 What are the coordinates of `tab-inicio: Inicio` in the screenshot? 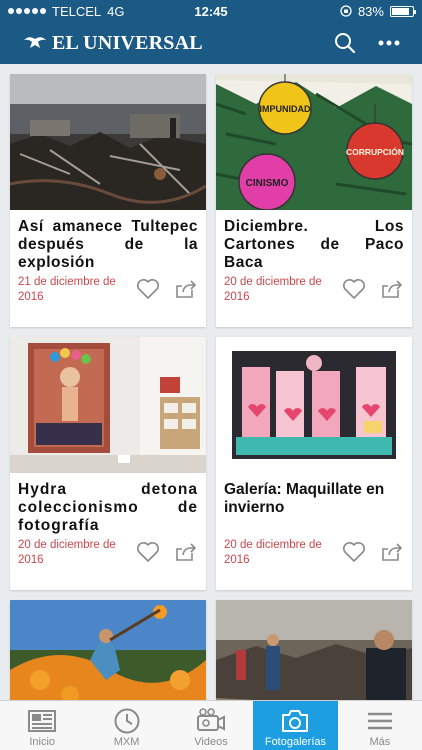 It's located at (42, 725).